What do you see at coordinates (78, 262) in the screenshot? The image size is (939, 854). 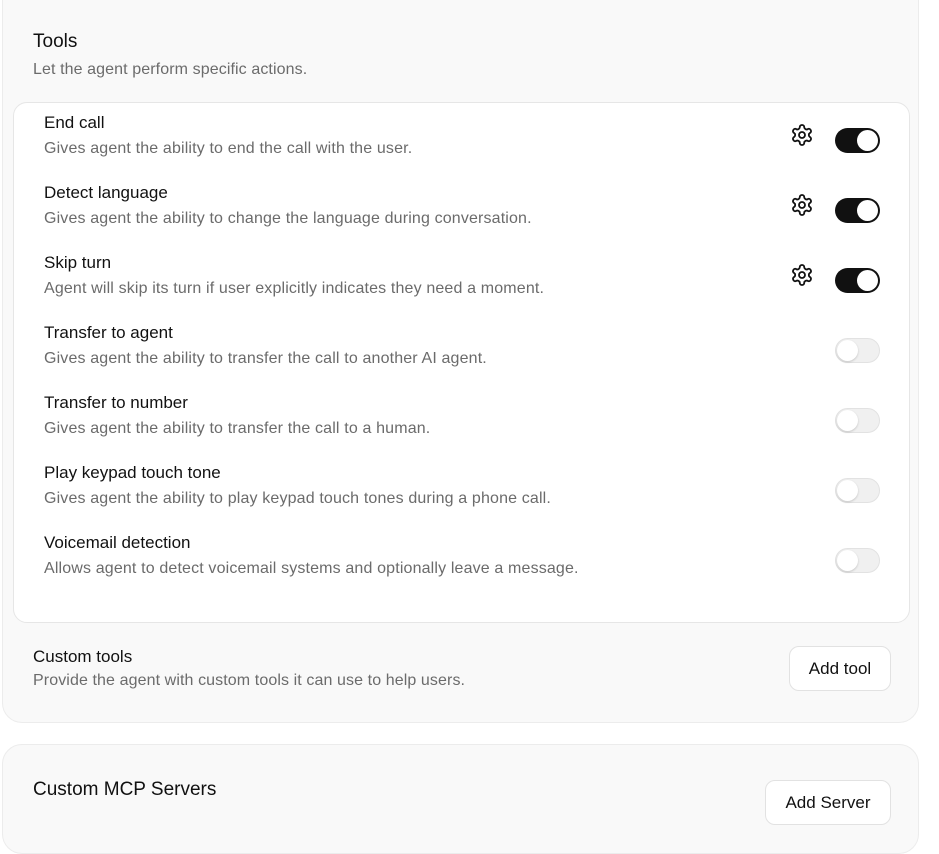 I see `tool-title: Skip turn` at bounding box center [78, 262].